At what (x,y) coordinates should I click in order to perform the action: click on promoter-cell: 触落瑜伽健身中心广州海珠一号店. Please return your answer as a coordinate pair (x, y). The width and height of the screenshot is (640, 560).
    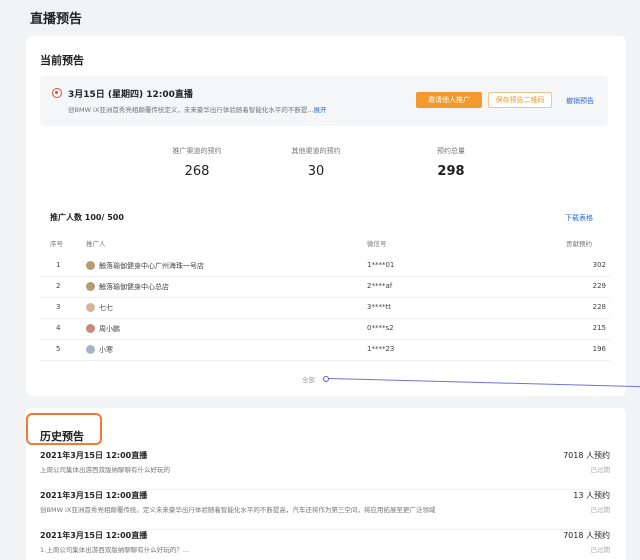
    Looking at the image, I should click on (145, 266).